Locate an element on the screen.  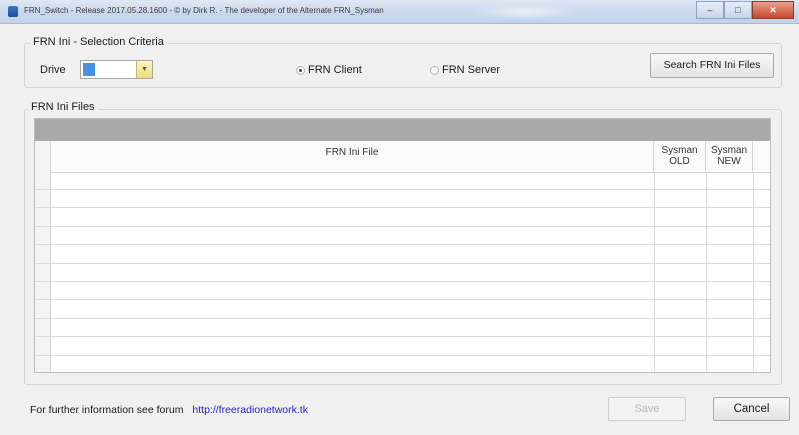
table-header: FRN Ini File Sysman OLD Sysman NEW is located at coordinates (402, 157).